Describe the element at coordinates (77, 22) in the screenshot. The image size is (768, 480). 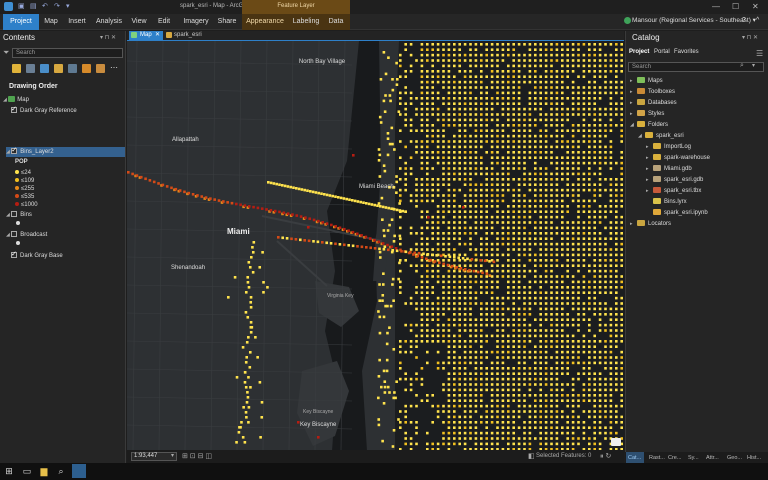
I see `tab-insert: Insert` at that location.